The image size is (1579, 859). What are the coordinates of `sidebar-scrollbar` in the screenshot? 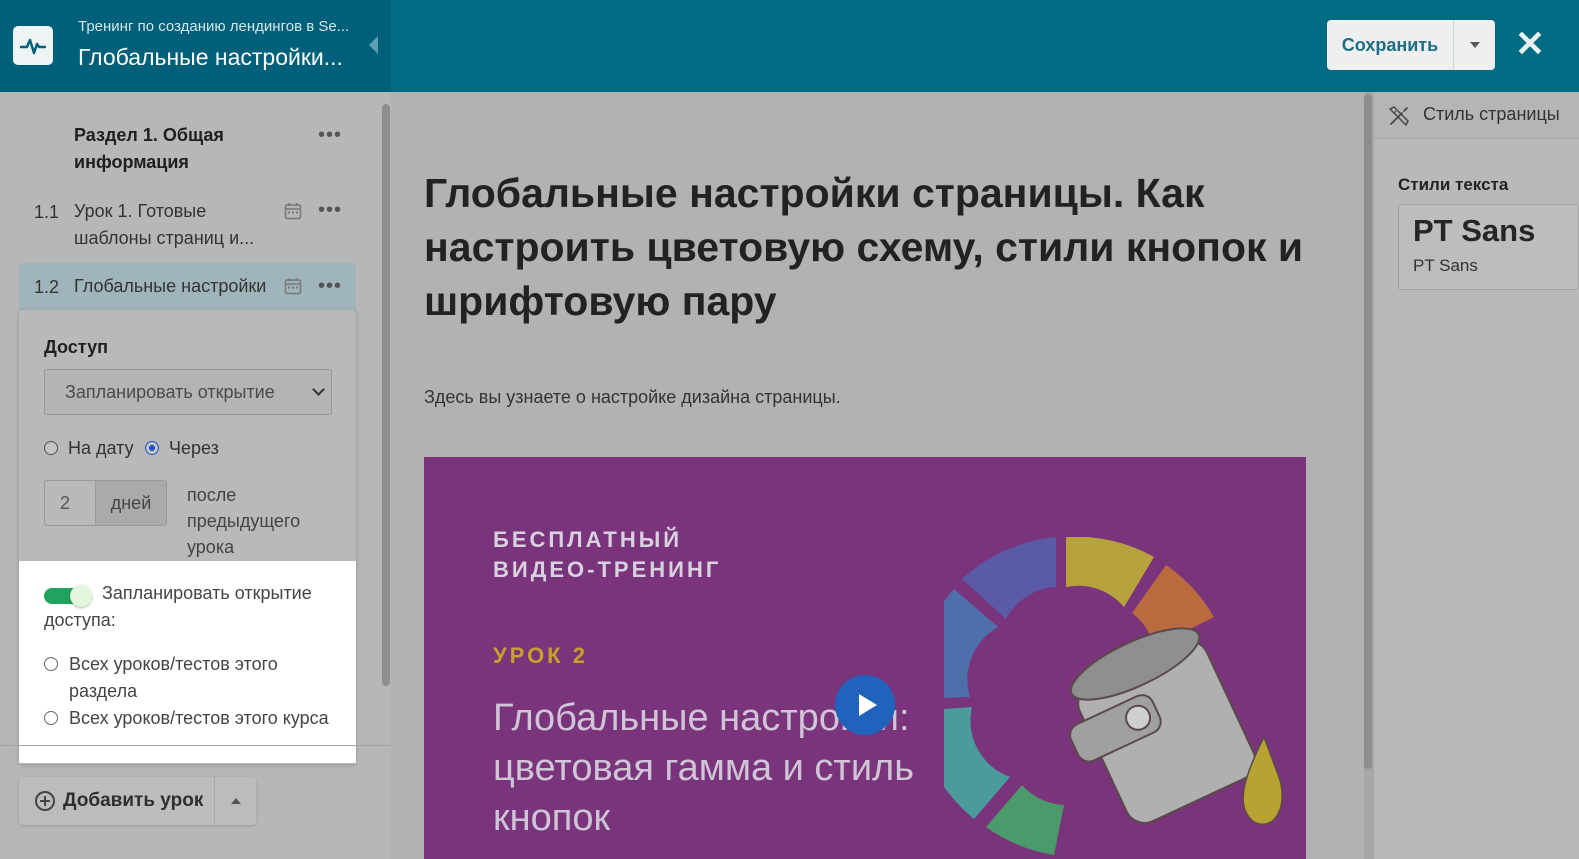 It's located at (386, 395).